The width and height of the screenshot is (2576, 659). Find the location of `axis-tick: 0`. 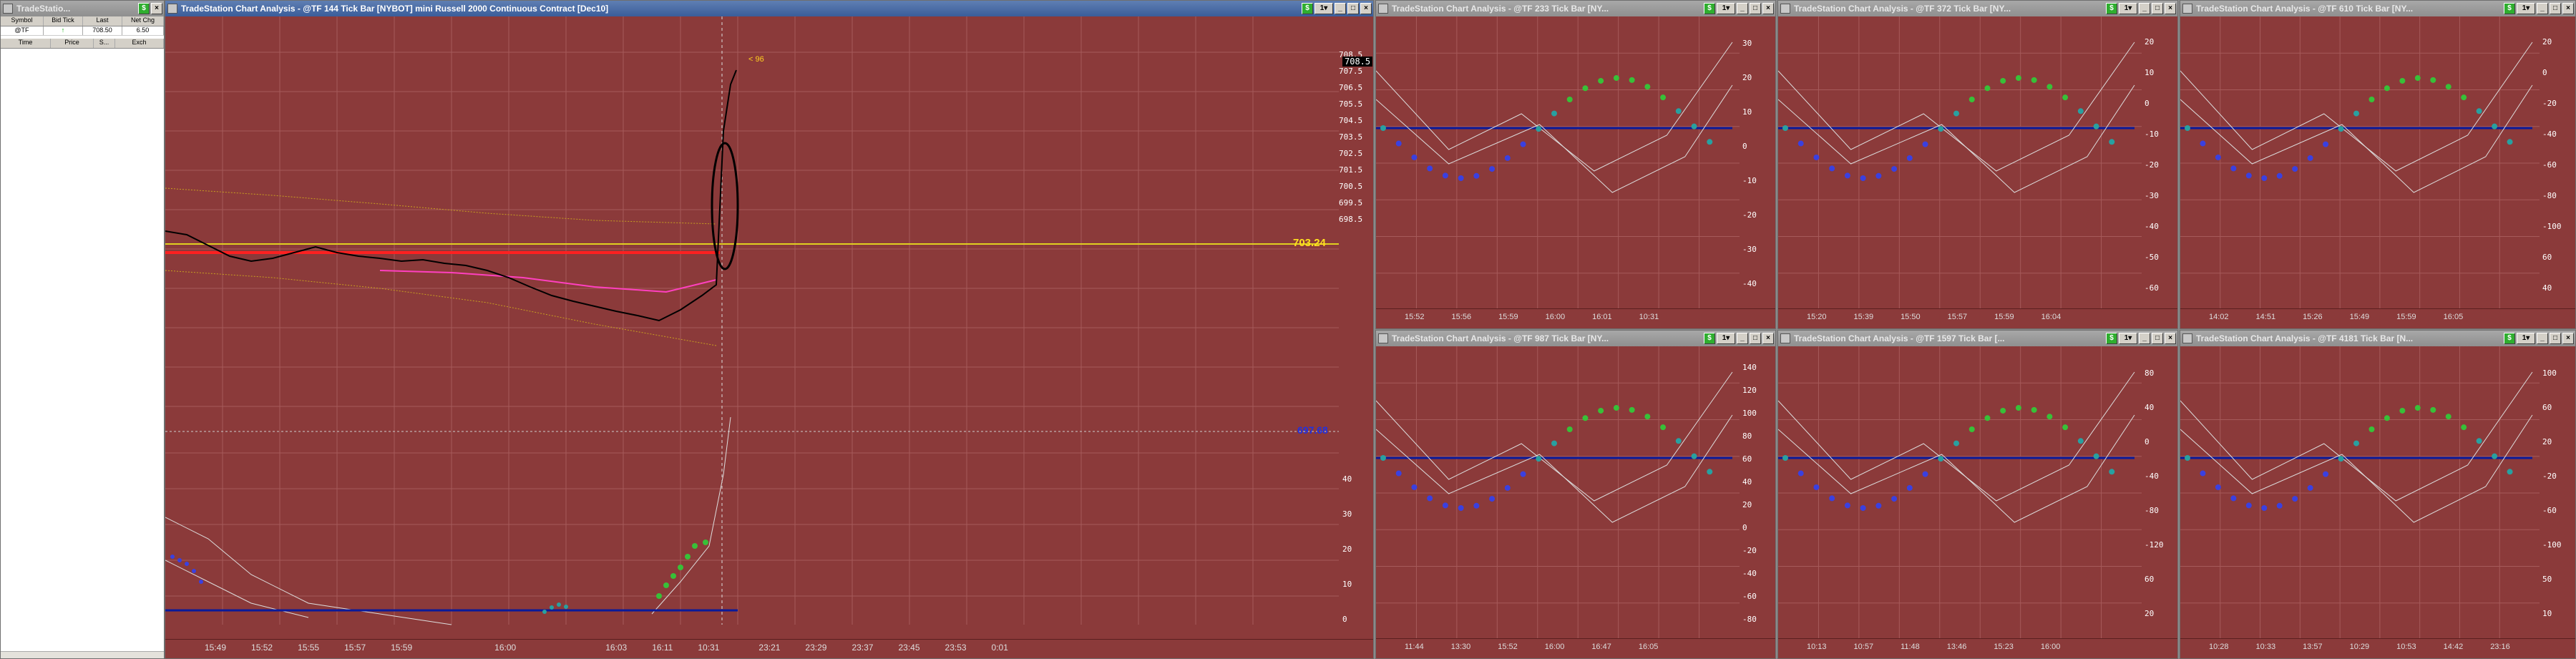

axis-tick: 0 is located at coordinates (1744, 146).